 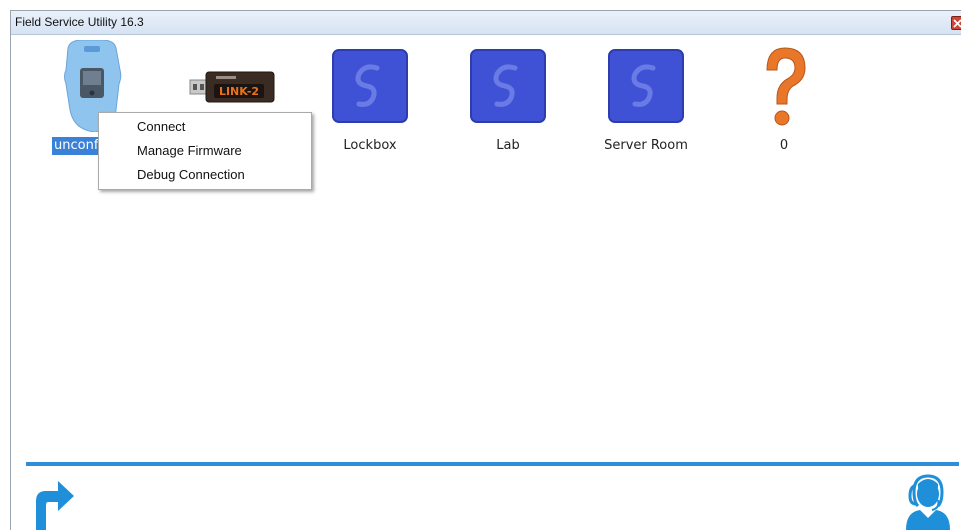 I want to click on support-agent-icon, so click(x=928, y=502).